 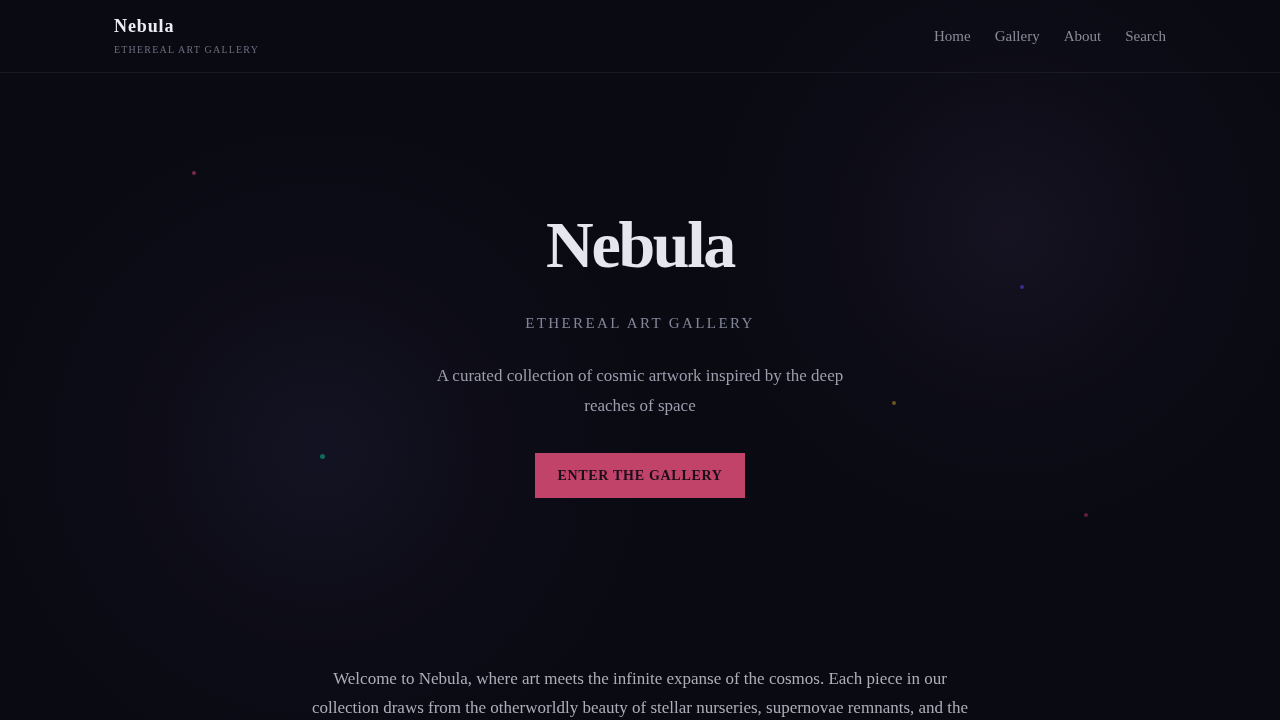 What do you see at coordinates (1017, 36) in the screenshot?
I see `nav-link: Gallery` at bounding box center [1017, 36].